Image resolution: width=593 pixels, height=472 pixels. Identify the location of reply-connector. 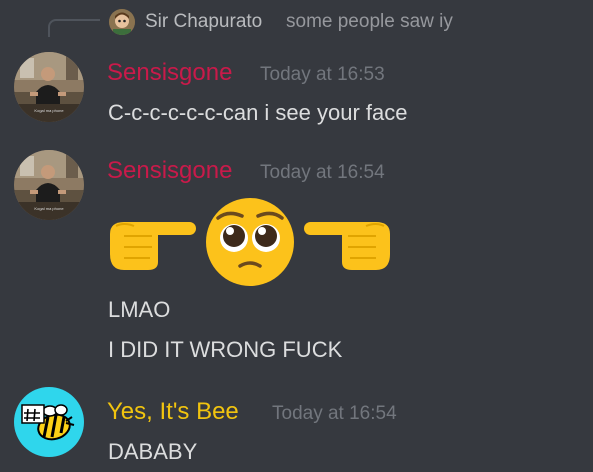
(74, 28).